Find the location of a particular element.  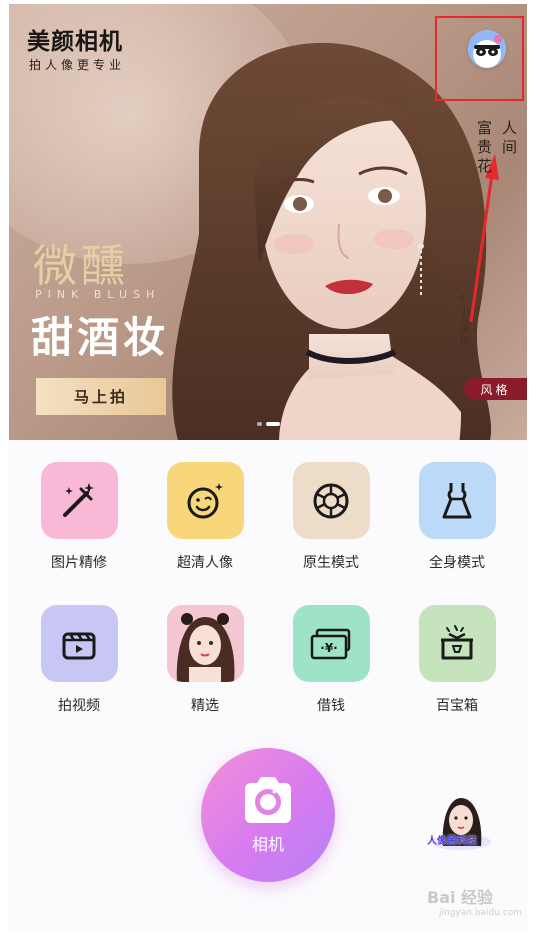

feature-full-body-mode: 全身模式 is located at coordinates (457, 517).